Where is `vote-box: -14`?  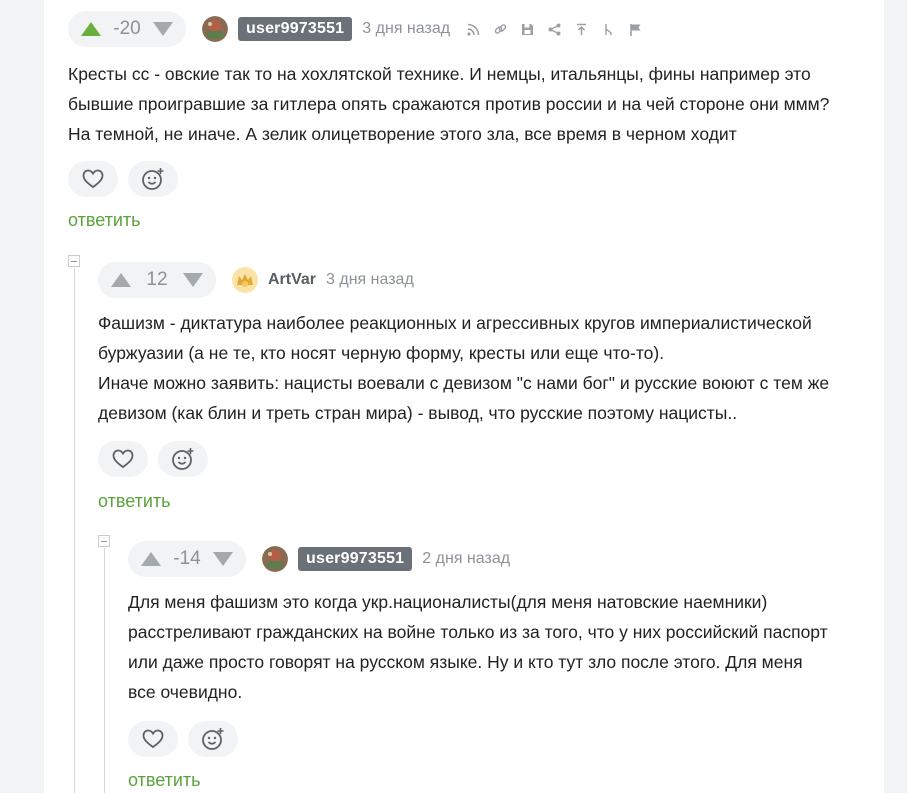
vote-box: -14 is located at coordinates (187, 559).